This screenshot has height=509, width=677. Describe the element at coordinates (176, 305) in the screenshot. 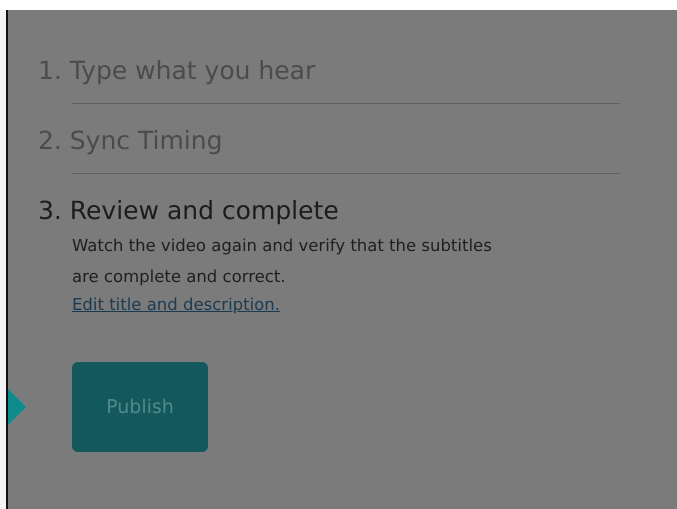

I see `edit-link: Edit title and description.` at that location.